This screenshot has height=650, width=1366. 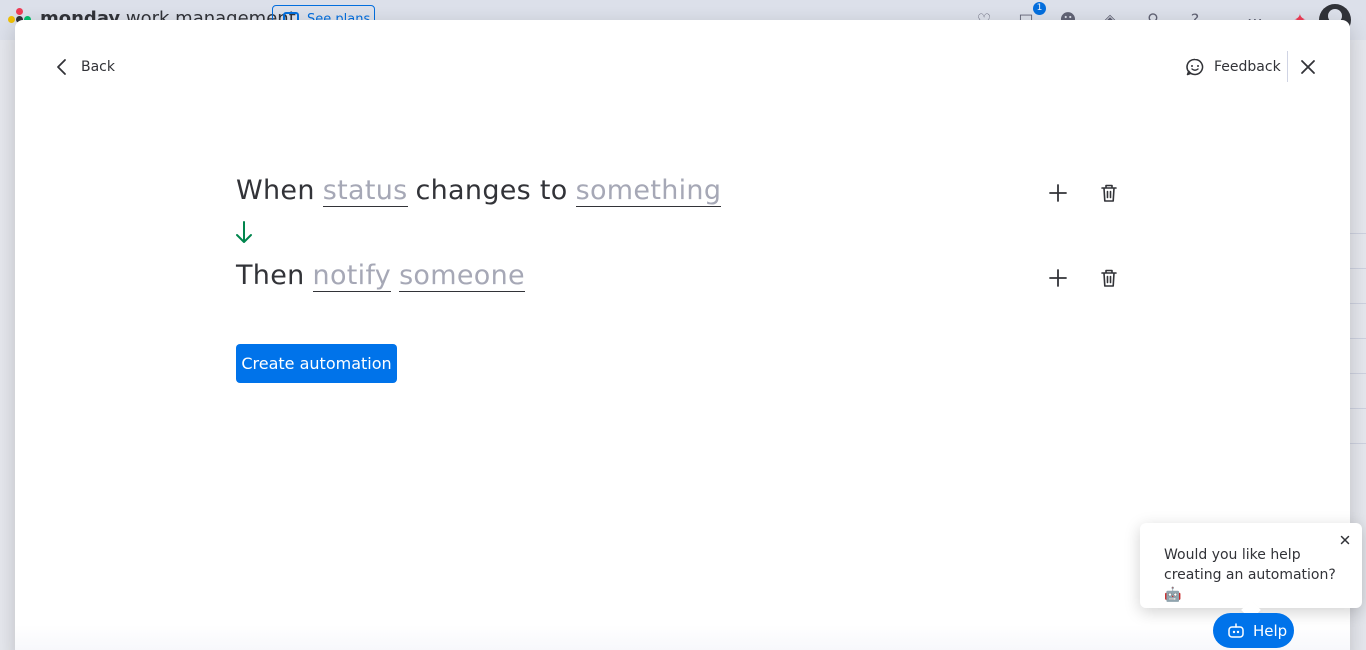 I want to click on modal-bottom-fade, so click(x=682, y=637).